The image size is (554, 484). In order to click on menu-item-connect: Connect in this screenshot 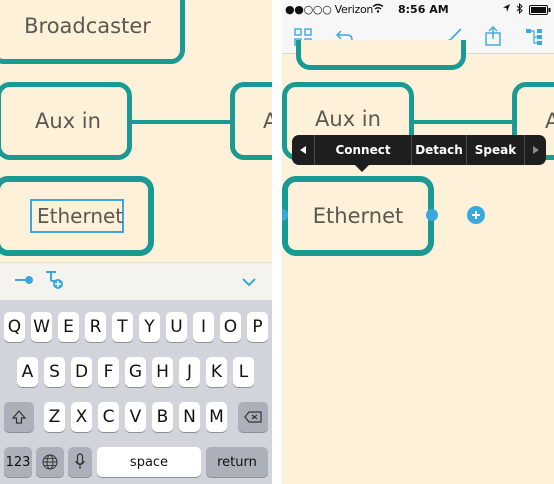, I will do `click(363, 150)`.